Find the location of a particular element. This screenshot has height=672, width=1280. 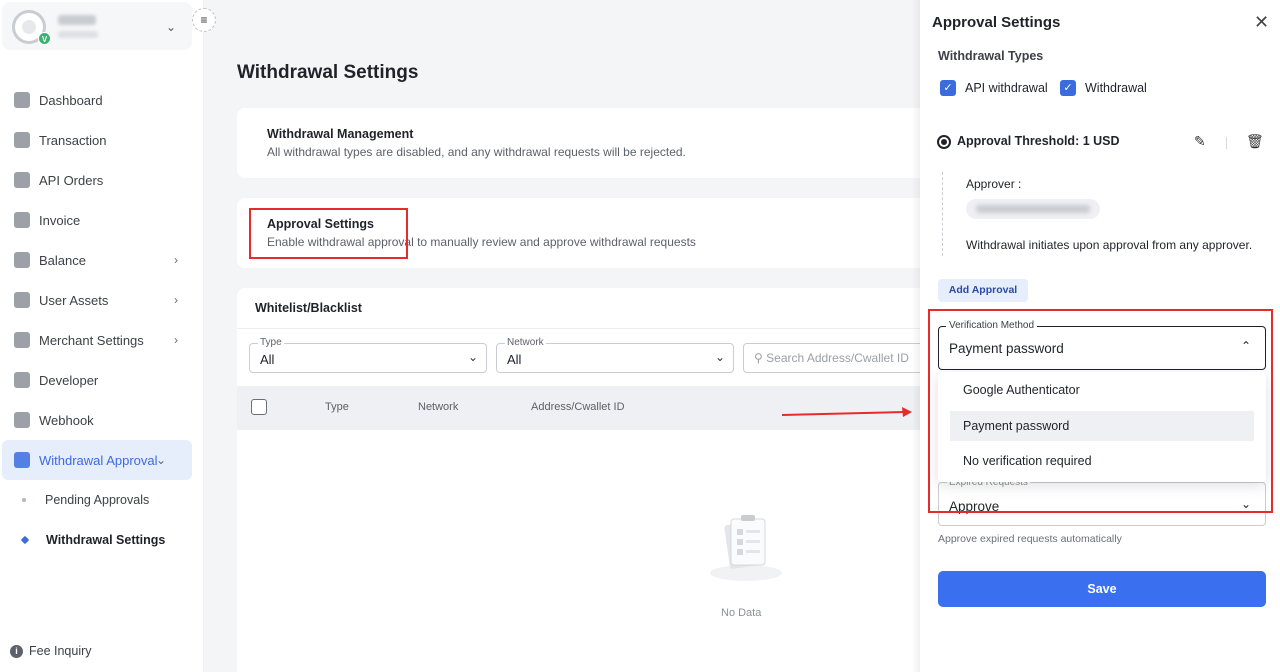

withdrawal-approval-icon is located at coordinates (22, 460).